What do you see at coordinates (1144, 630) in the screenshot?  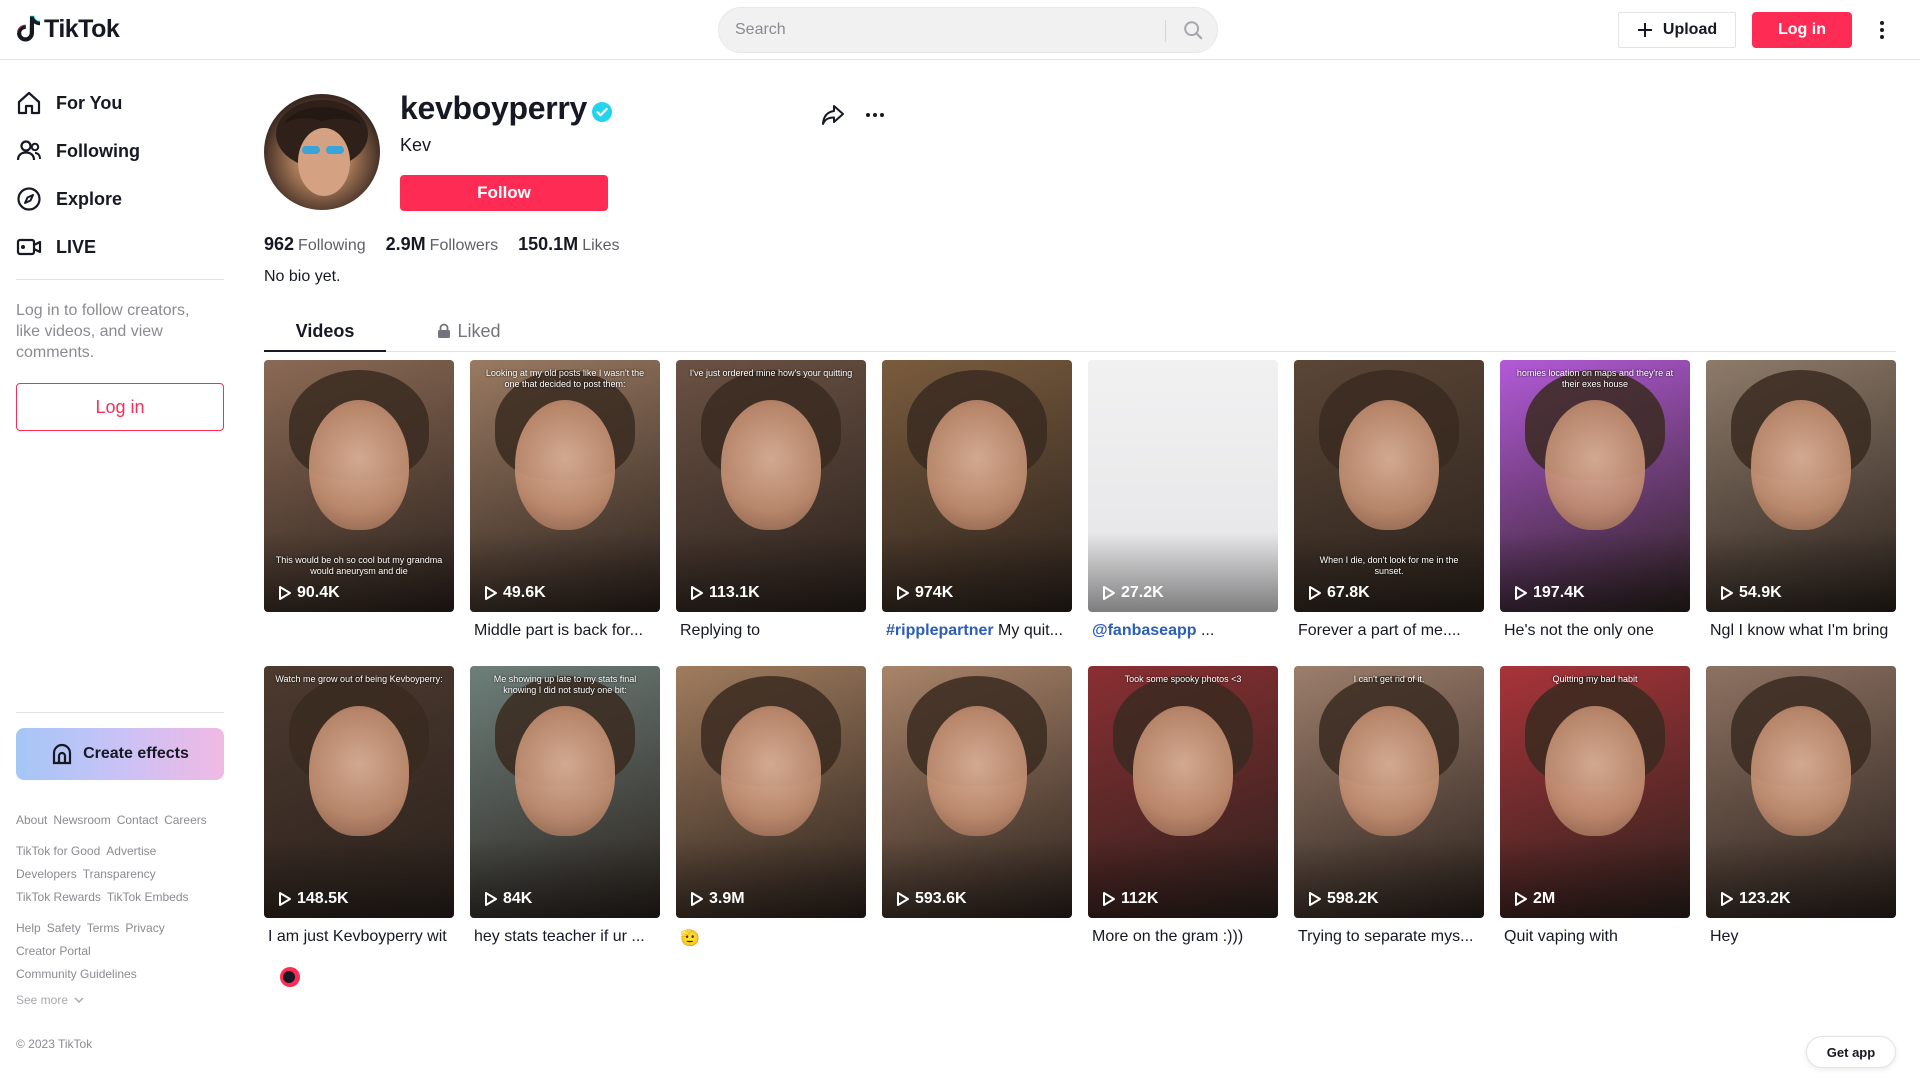 I see `caption-hashtag: @fanbaseapp` at bounding box center [1144, 630].